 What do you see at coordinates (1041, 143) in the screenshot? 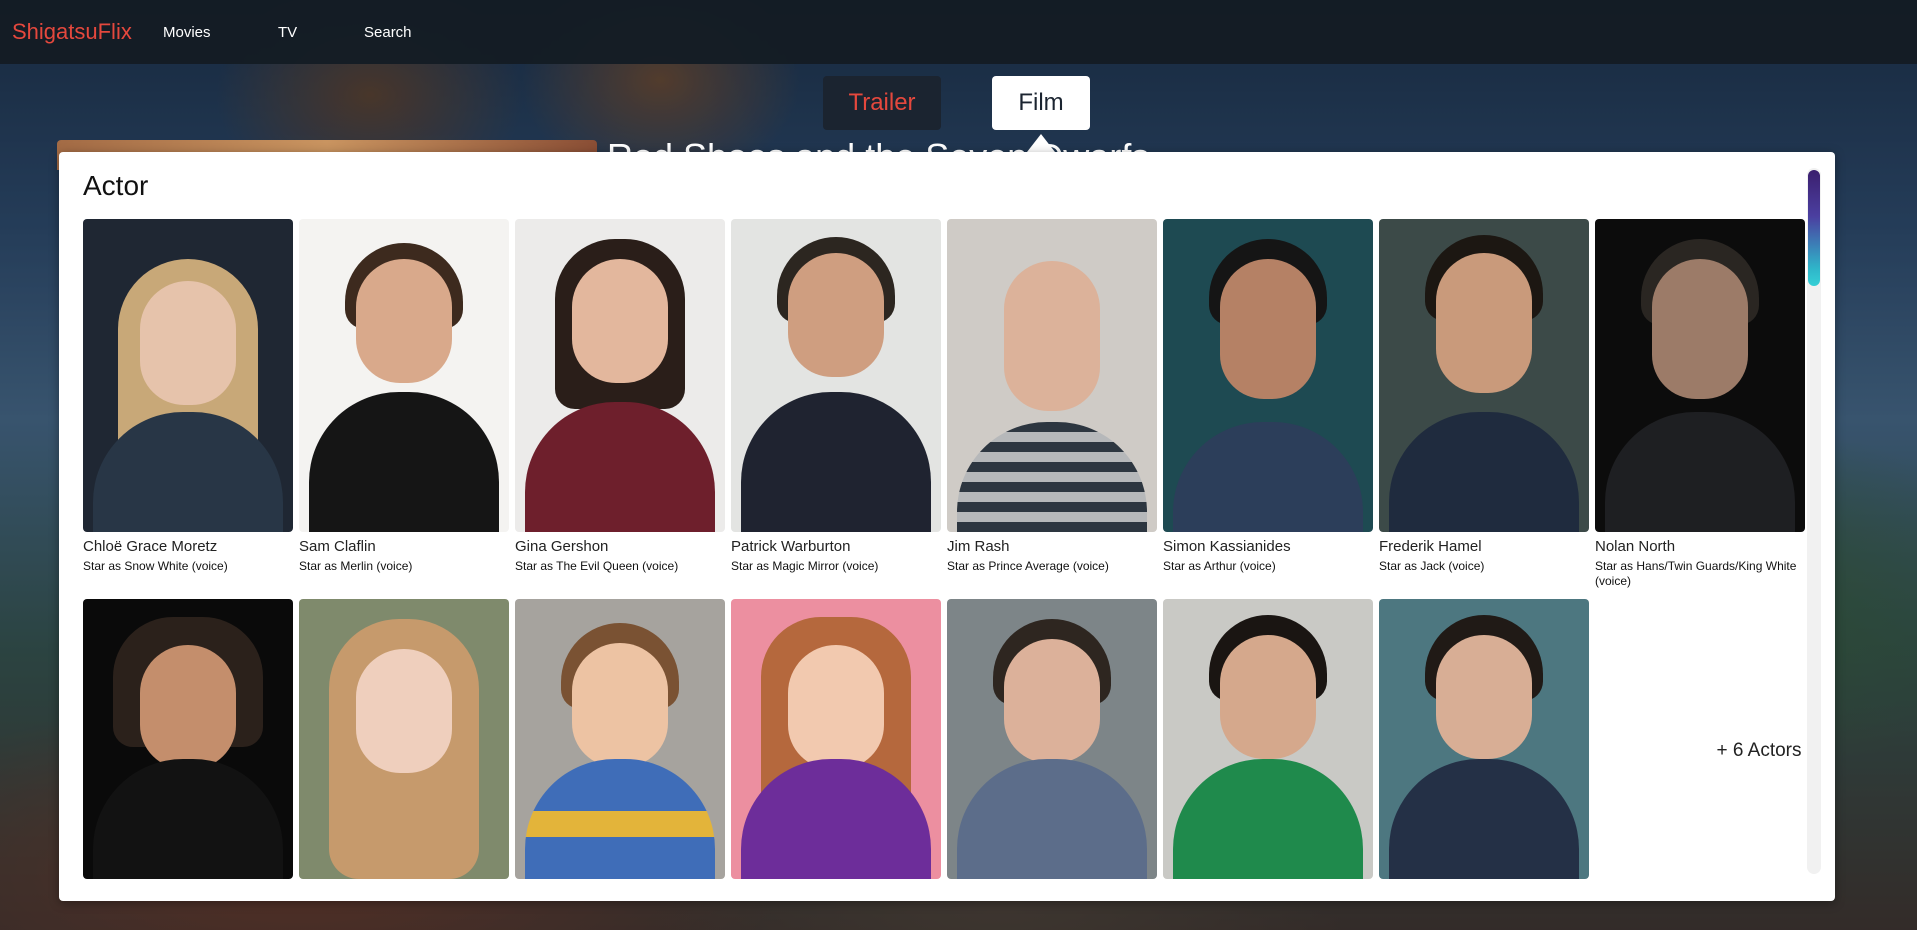
I see `tab-pointer` at bounding box center [1041, 143].